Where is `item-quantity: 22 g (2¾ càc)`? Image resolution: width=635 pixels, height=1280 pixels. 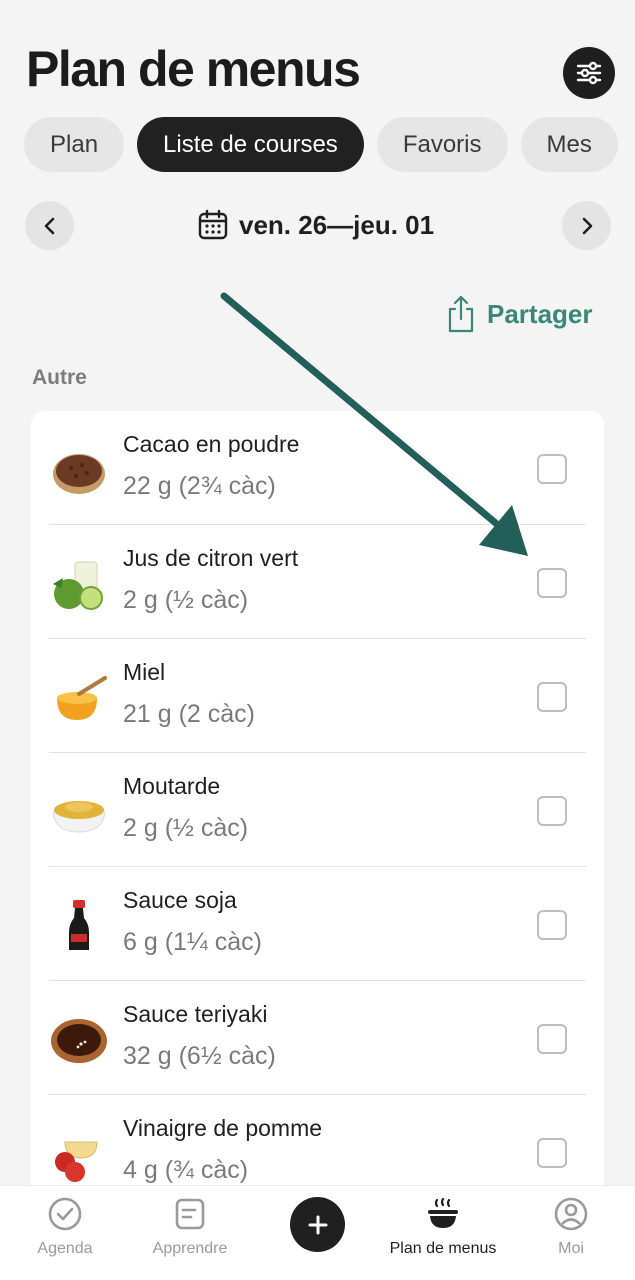
item-quantity: 22 g (2¾ càc) is located at coordinates (199, 486).